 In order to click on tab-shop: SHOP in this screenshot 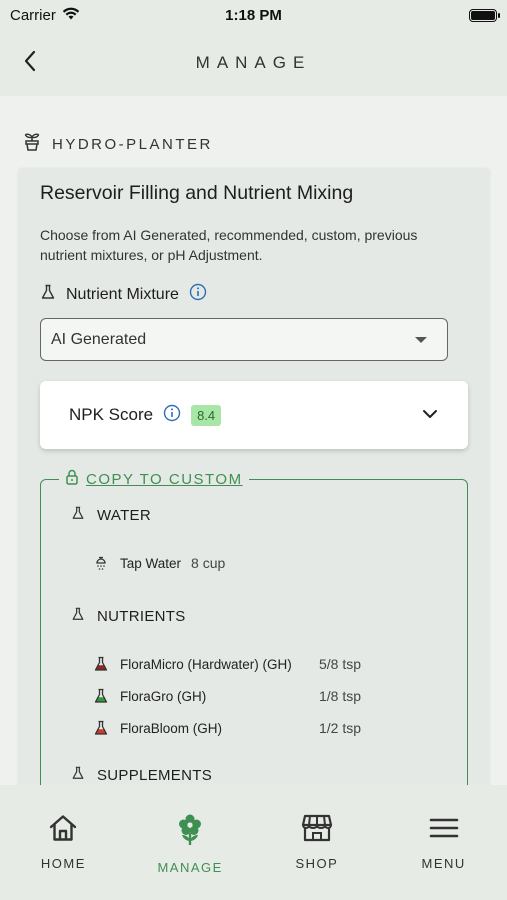, I will do `click(317, 856)`.